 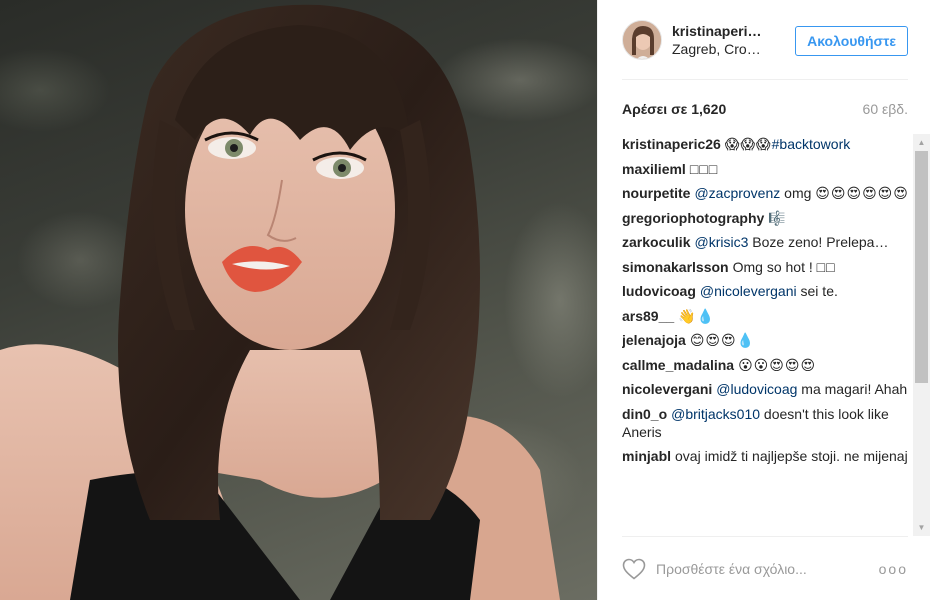 What do you see at coordinates (774, 266) in the screenshot?
I see `comment-text: Omg so hot !` at bounding box center [774, 266].